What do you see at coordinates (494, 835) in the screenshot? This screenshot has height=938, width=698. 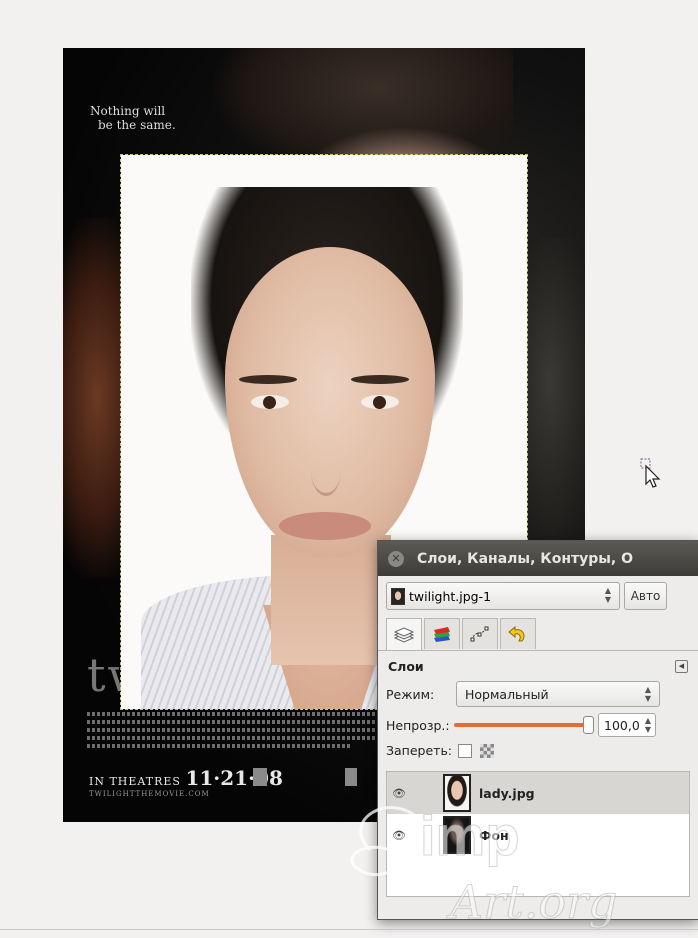 I see `layer-name: Фон` at bounding box center [494, 835].